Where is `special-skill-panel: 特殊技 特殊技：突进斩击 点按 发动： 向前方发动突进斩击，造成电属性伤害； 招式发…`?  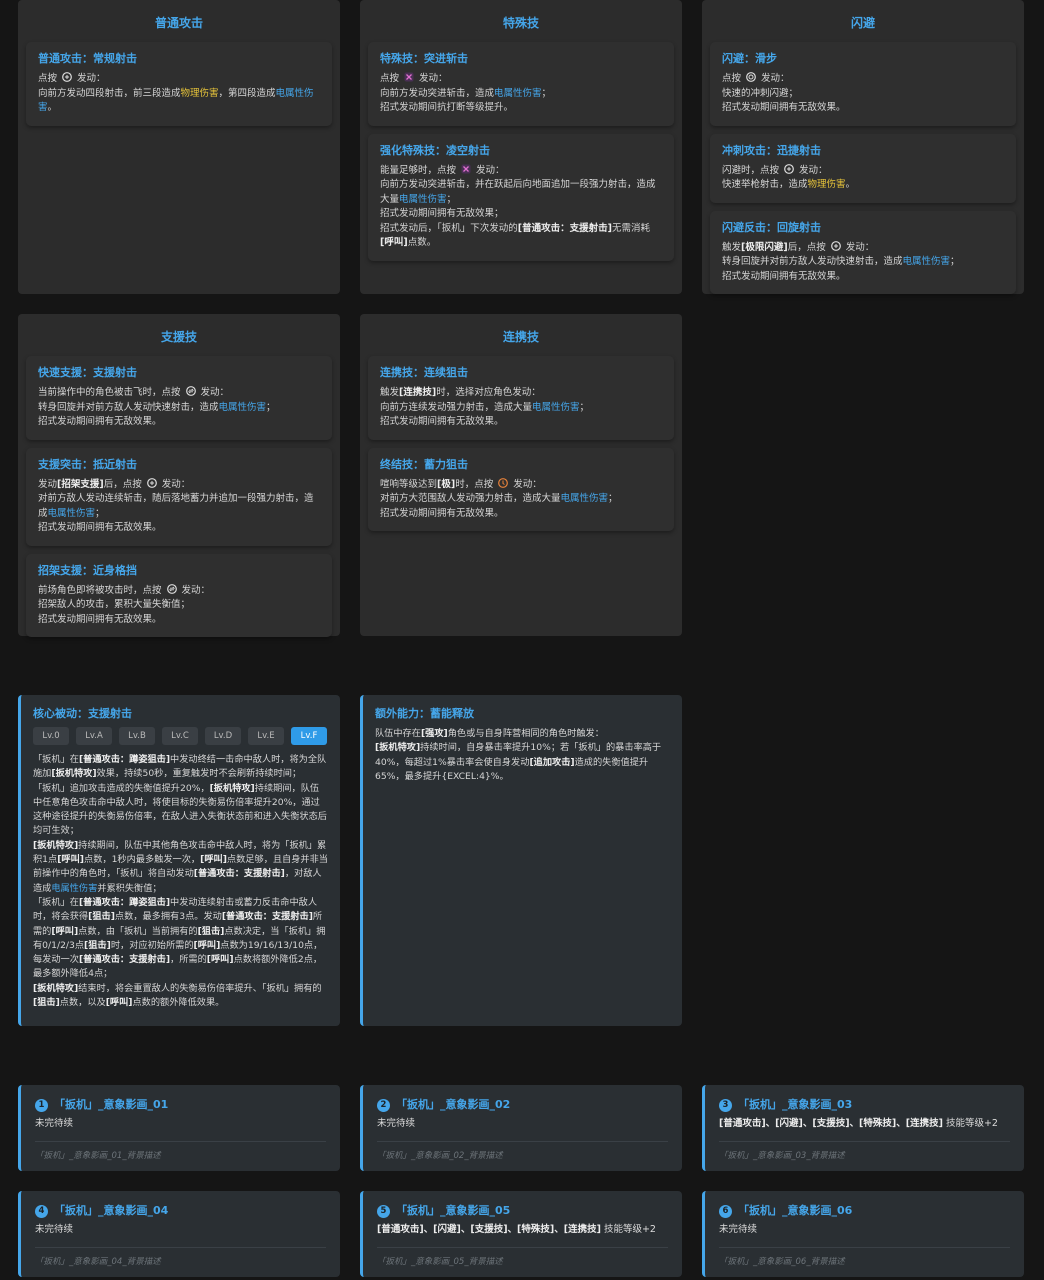
special-skill-panel: 特殊技 特殊技：突进斩击 点按 发动： 向前方发动突进斩击，造成电属性伤害； 招式发… is located at coordinates (521, 147).